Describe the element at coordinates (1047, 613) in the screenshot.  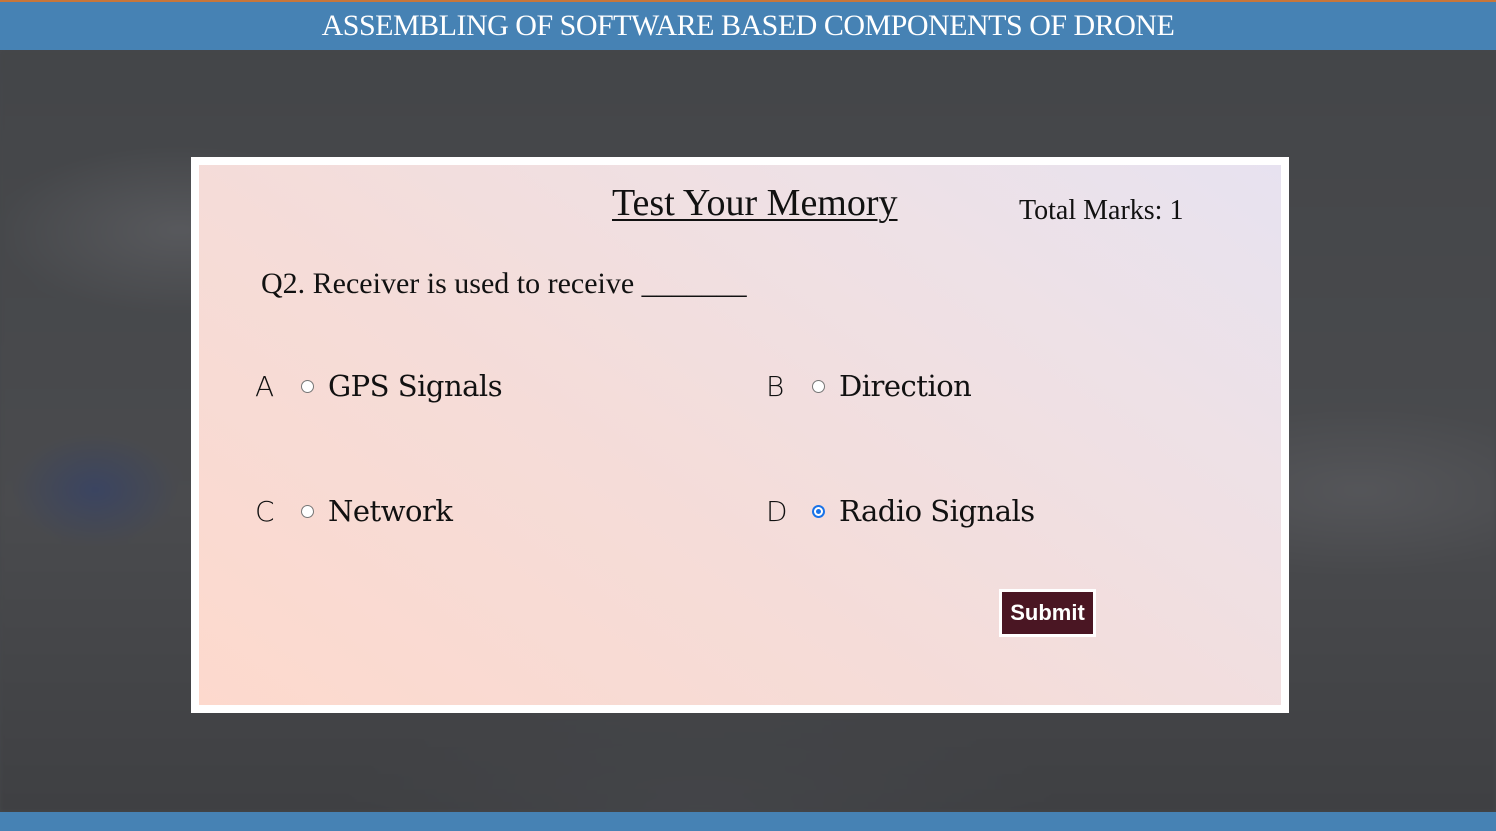
I see `submit-button: Submit` at that location.